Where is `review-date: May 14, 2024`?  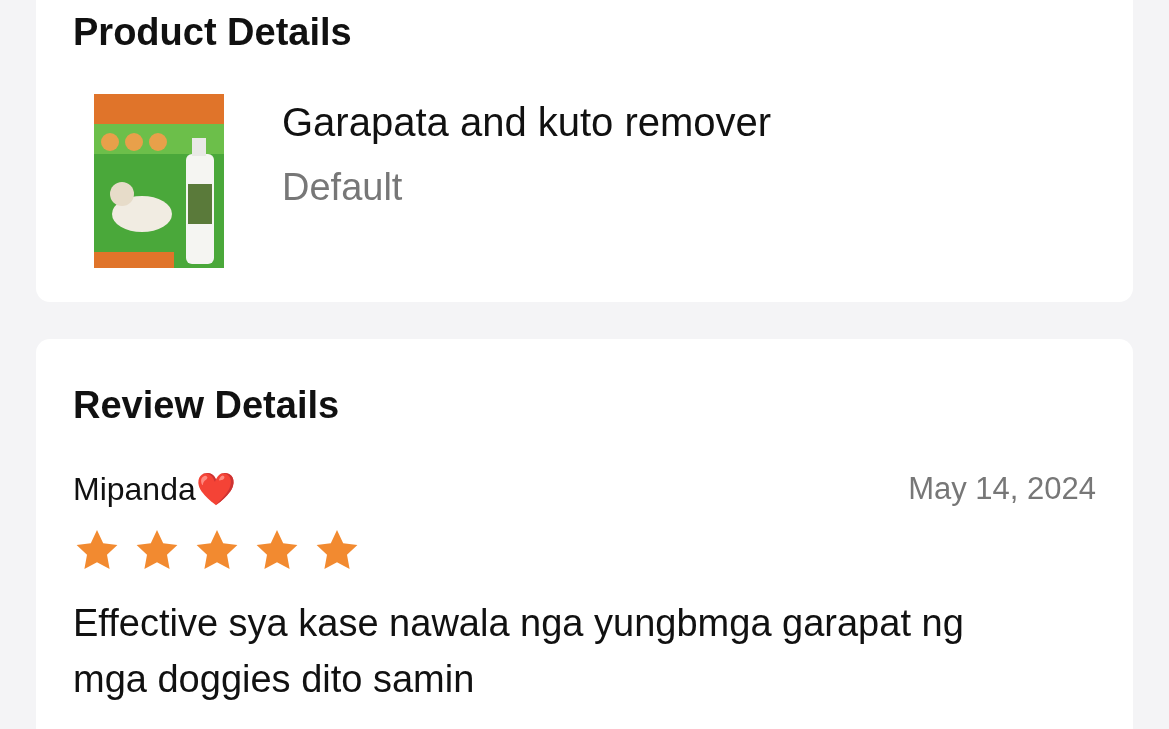 review-date: May 14, 2024 is located at coordinates (1002, 489).